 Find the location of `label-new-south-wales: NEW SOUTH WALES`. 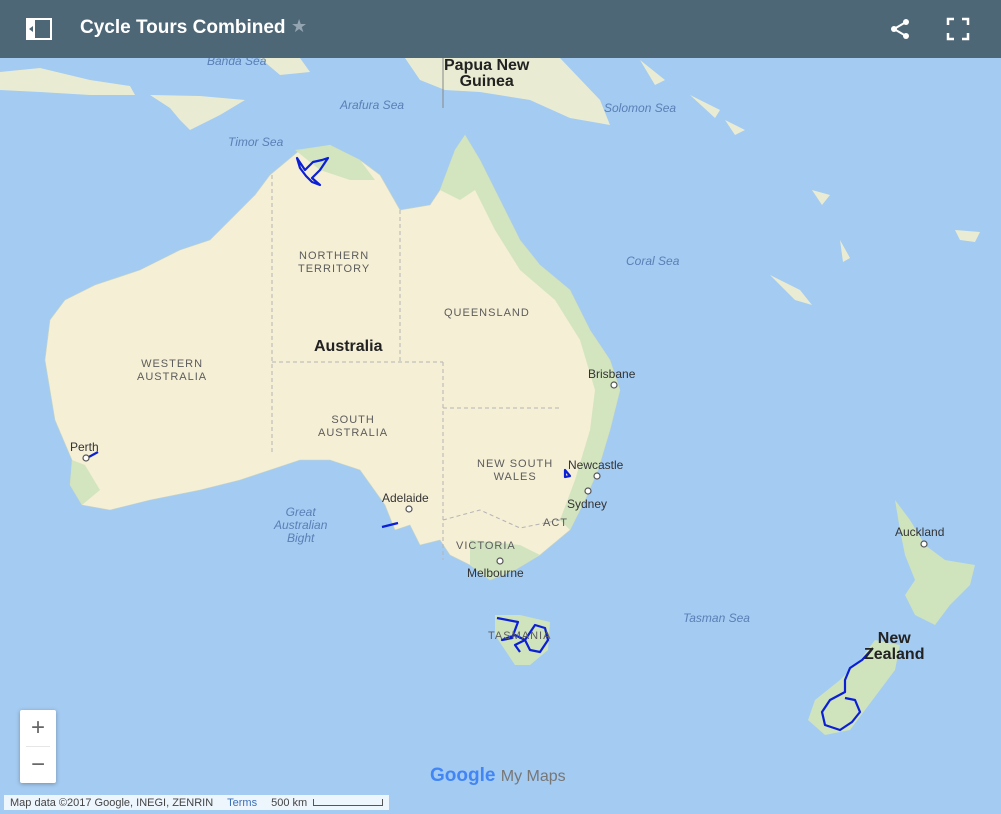

label-new-south-wales: NEW SOUTH WALES is located at coordinates (515, 470).